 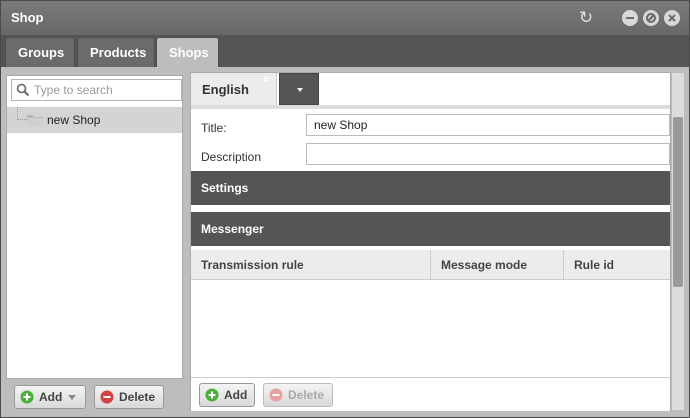 I want to click on title-label: Title:, so click(x=214, y=128).